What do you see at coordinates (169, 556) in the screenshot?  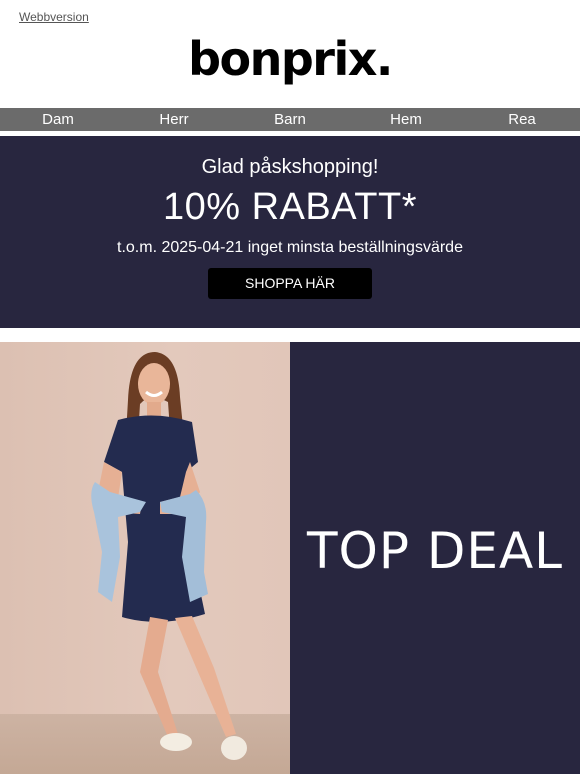 I see `model-illustration` at bounding box center [169, 556].